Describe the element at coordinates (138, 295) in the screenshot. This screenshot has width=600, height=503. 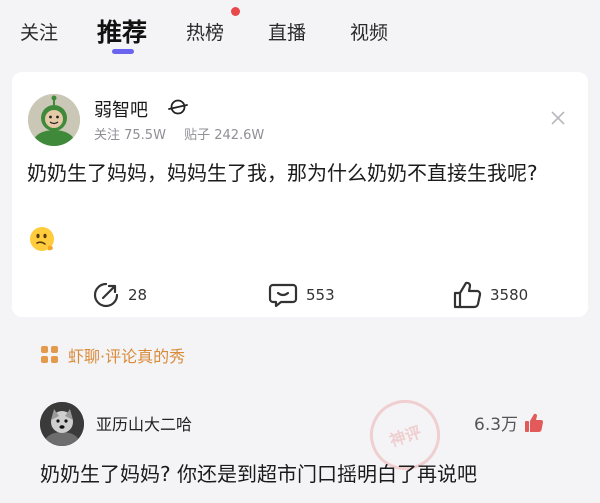
I see `share-count: 28` at that location.